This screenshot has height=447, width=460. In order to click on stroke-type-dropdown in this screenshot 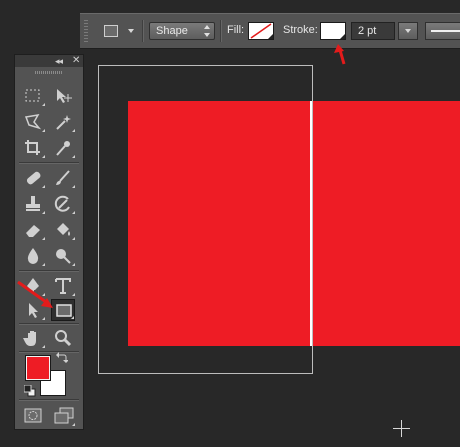, I will do `click(442, 31)`.